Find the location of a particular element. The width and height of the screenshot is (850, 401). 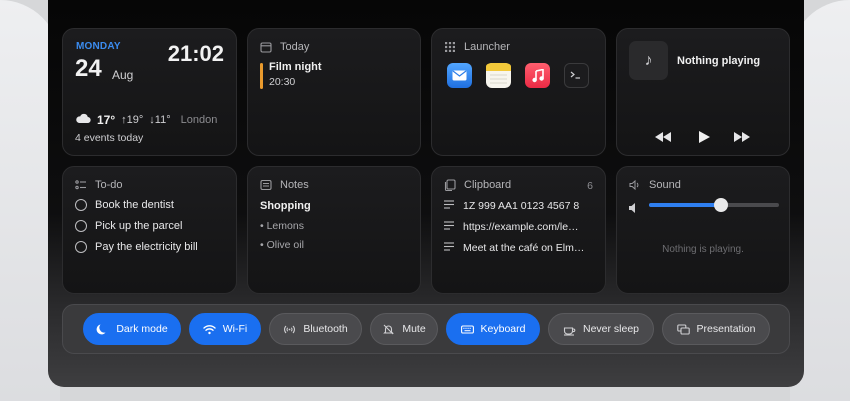

event-title: Film night is located at coordinates (295, 67).